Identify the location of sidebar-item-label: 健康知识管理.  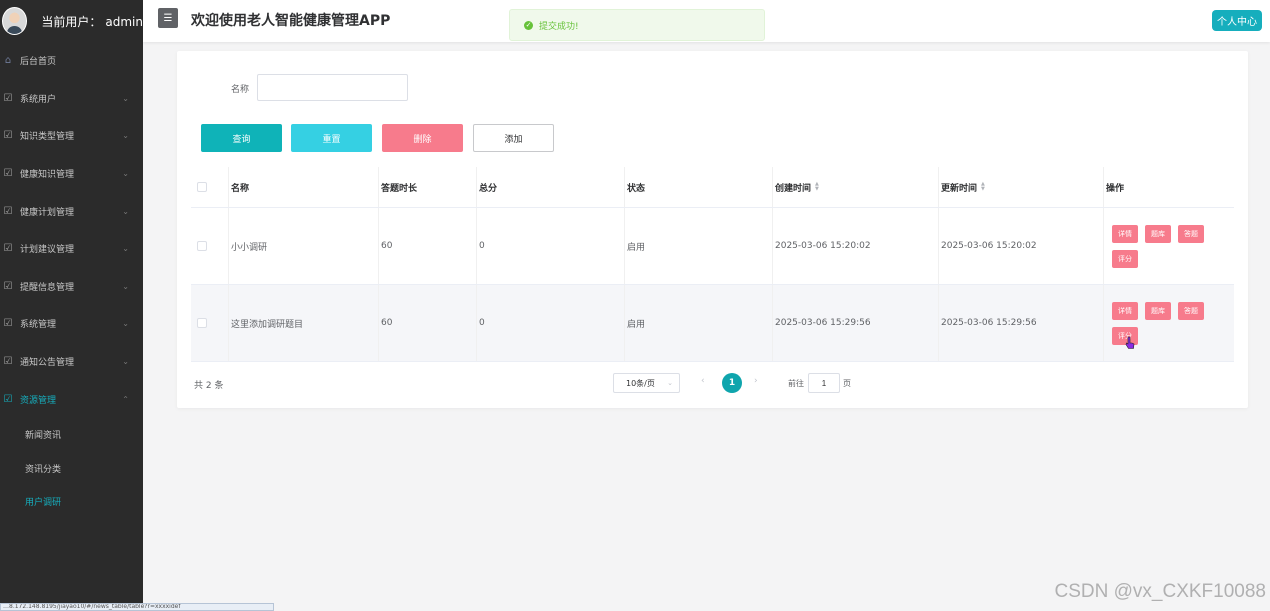
(47, 175).